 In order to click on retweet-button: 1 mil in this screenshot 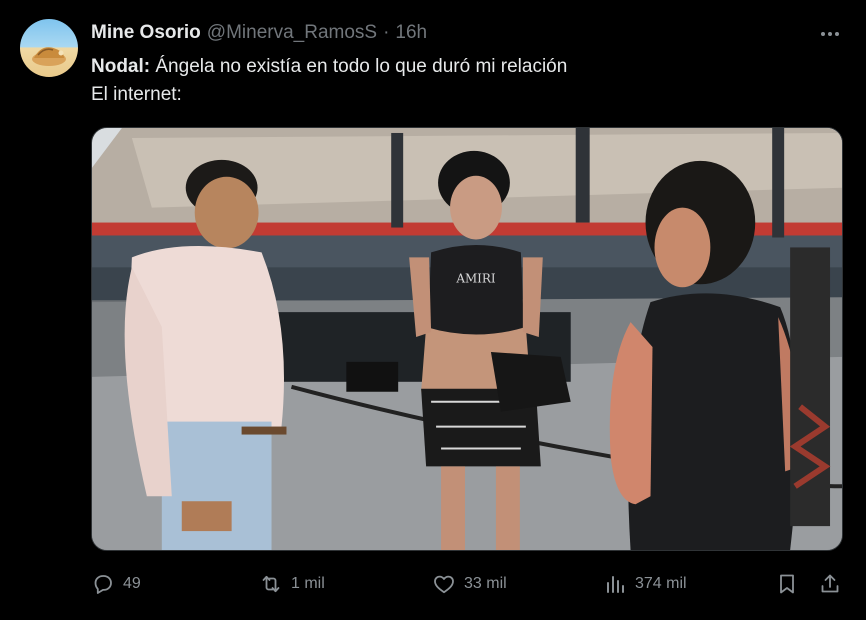, I will do `click(292, 584)`.